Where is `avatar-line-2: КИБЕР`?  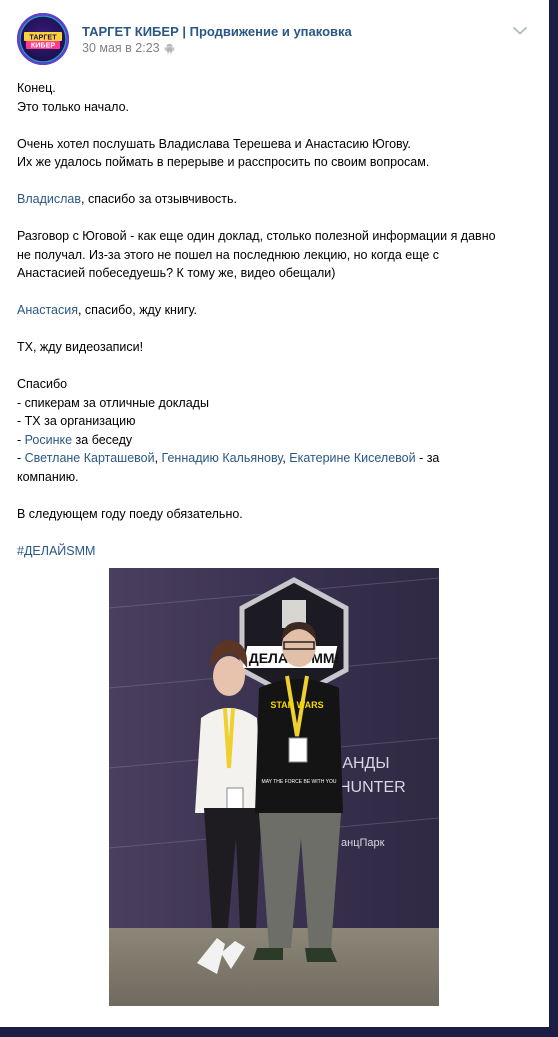
avatar-line-2: КИБЕР is located at coordinates (43, 45).